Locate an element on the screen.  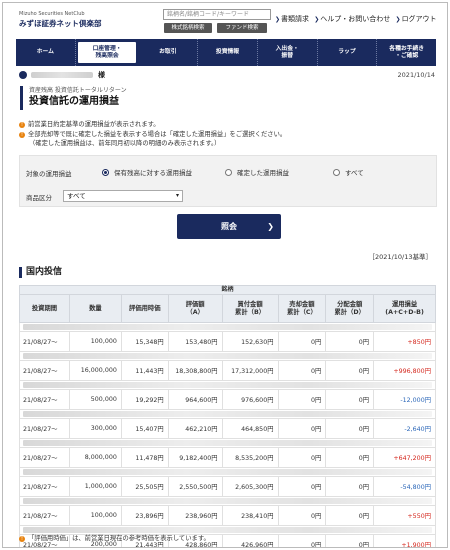
radio-all: すべて is located at coordinates (348, 172).